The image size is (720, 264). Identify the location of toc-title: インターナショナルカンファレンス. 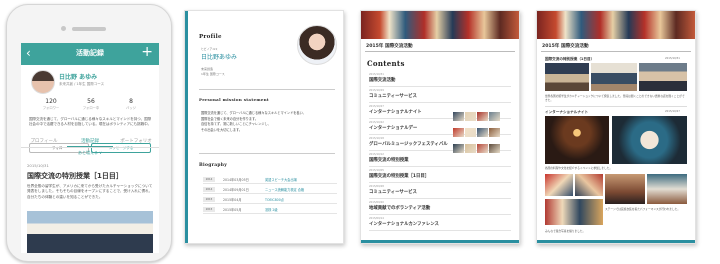
(404, 224).